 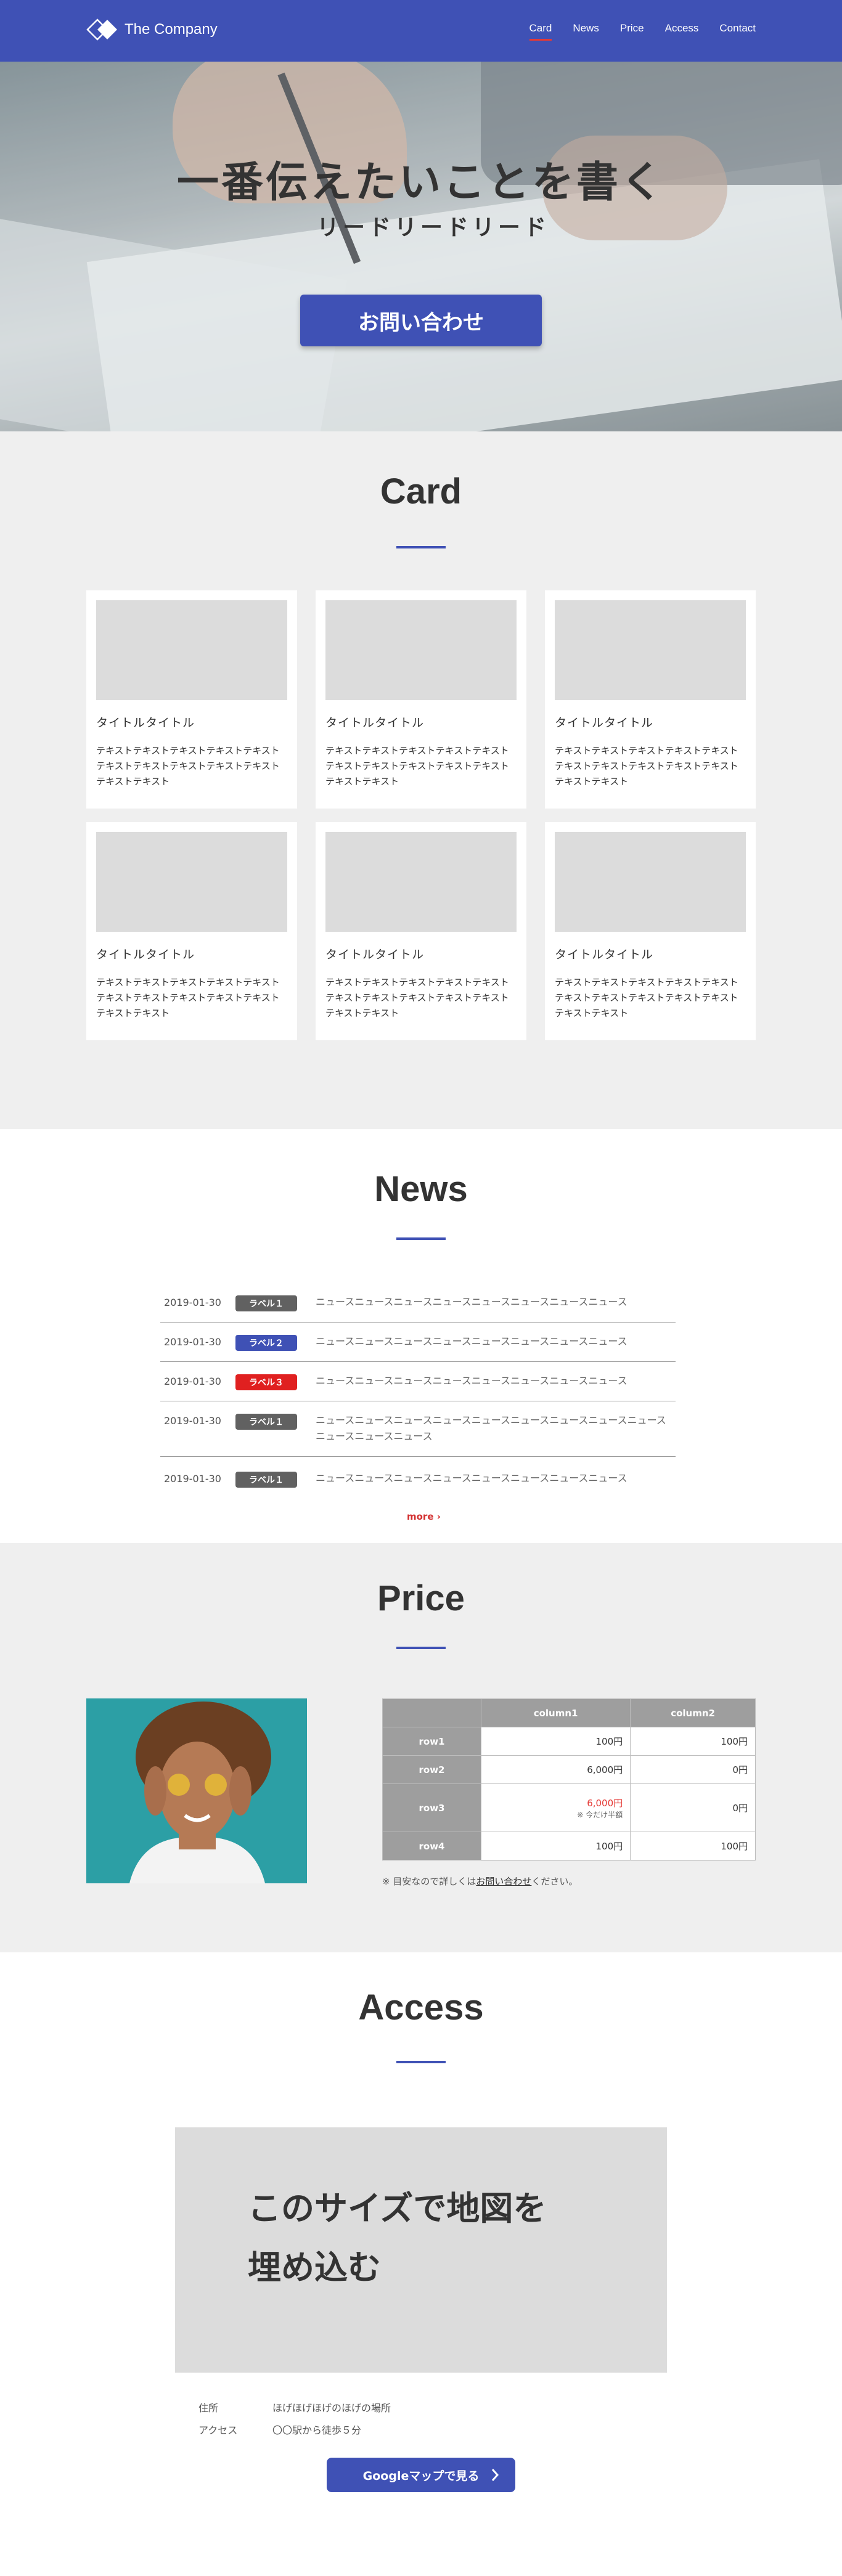 I want to click on price-note-suffix: ください。, so click(x=554, y=1881).